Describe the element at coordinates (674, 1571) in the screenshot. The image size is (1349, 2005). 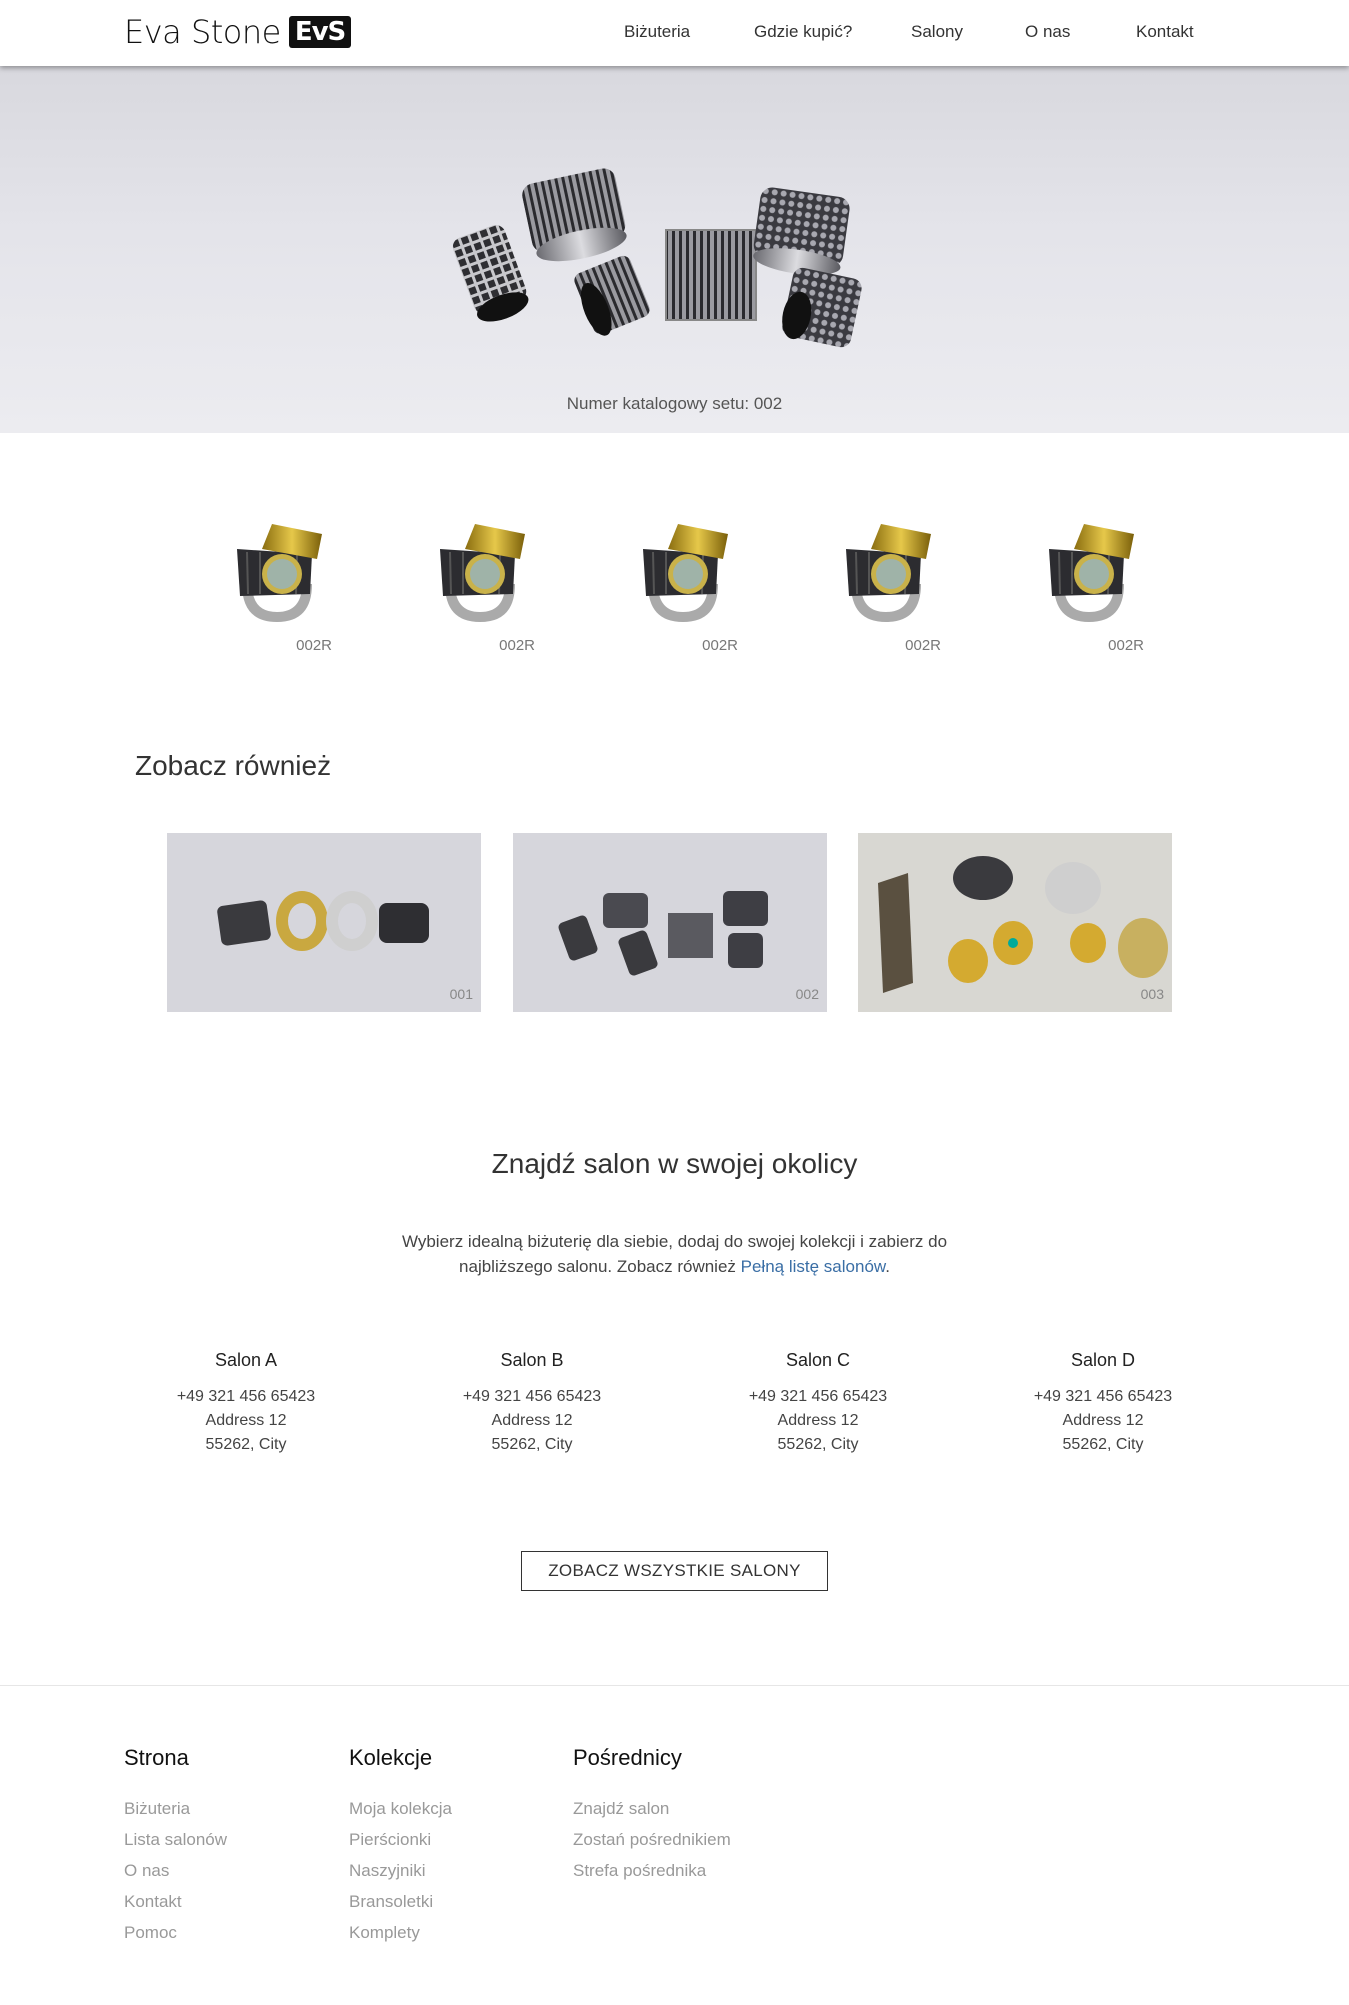
I see `see-all-salons-button: ZOBACZ WSZYSTKIE SALONY` at that location.